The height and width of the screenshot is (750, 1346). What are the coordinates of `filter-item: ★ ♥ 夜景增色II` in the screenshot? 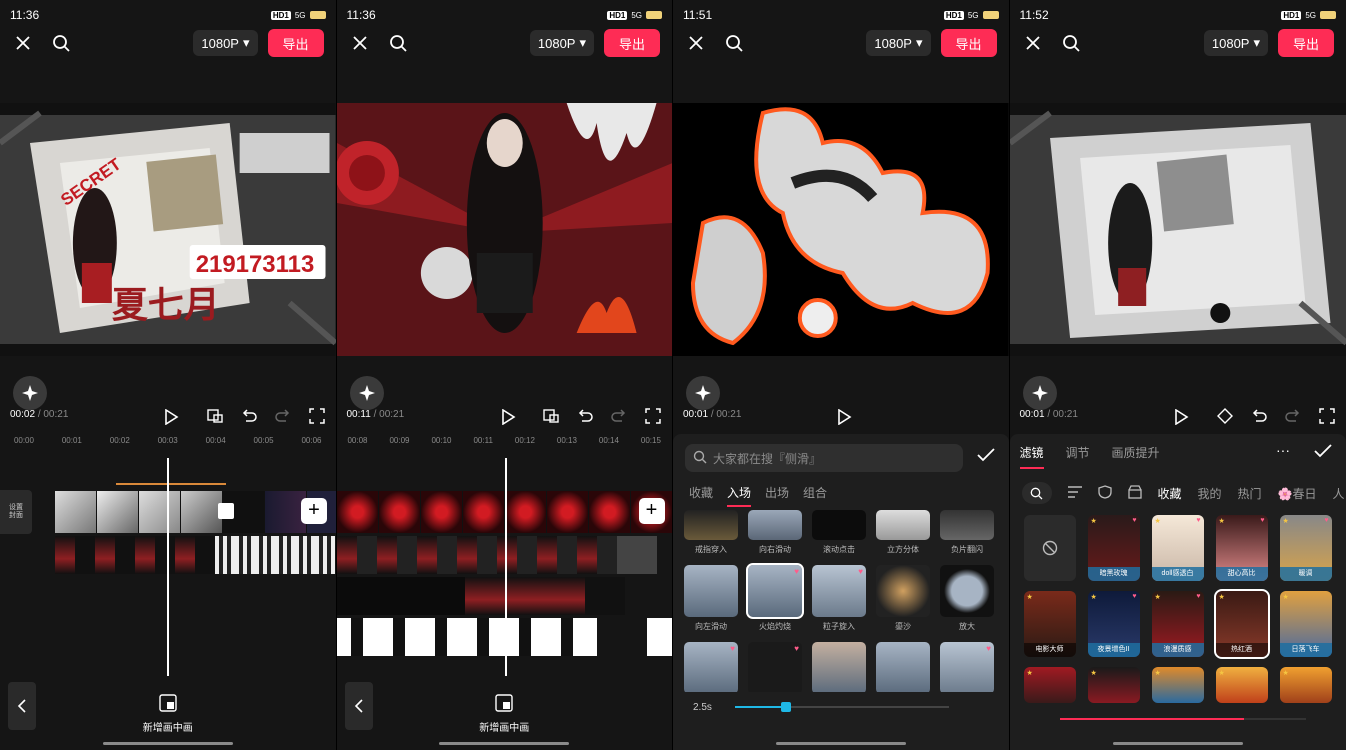 It's located at (1113, 624).